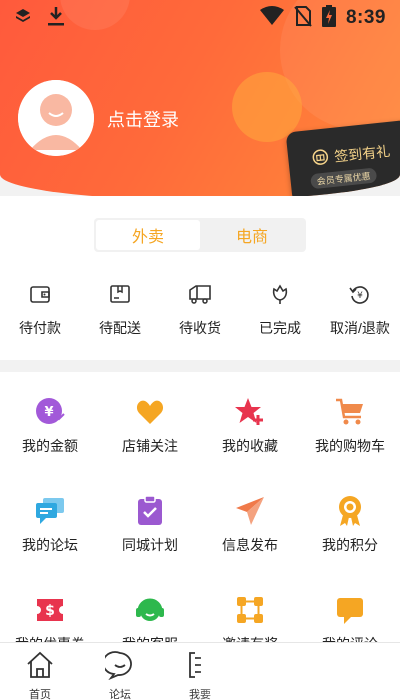 This screenshot has width=400, height=700. I want to click on order-status-row: 待付款 待配送 待收货 已完成 ¥ 取消/退款, so click(200, 310).